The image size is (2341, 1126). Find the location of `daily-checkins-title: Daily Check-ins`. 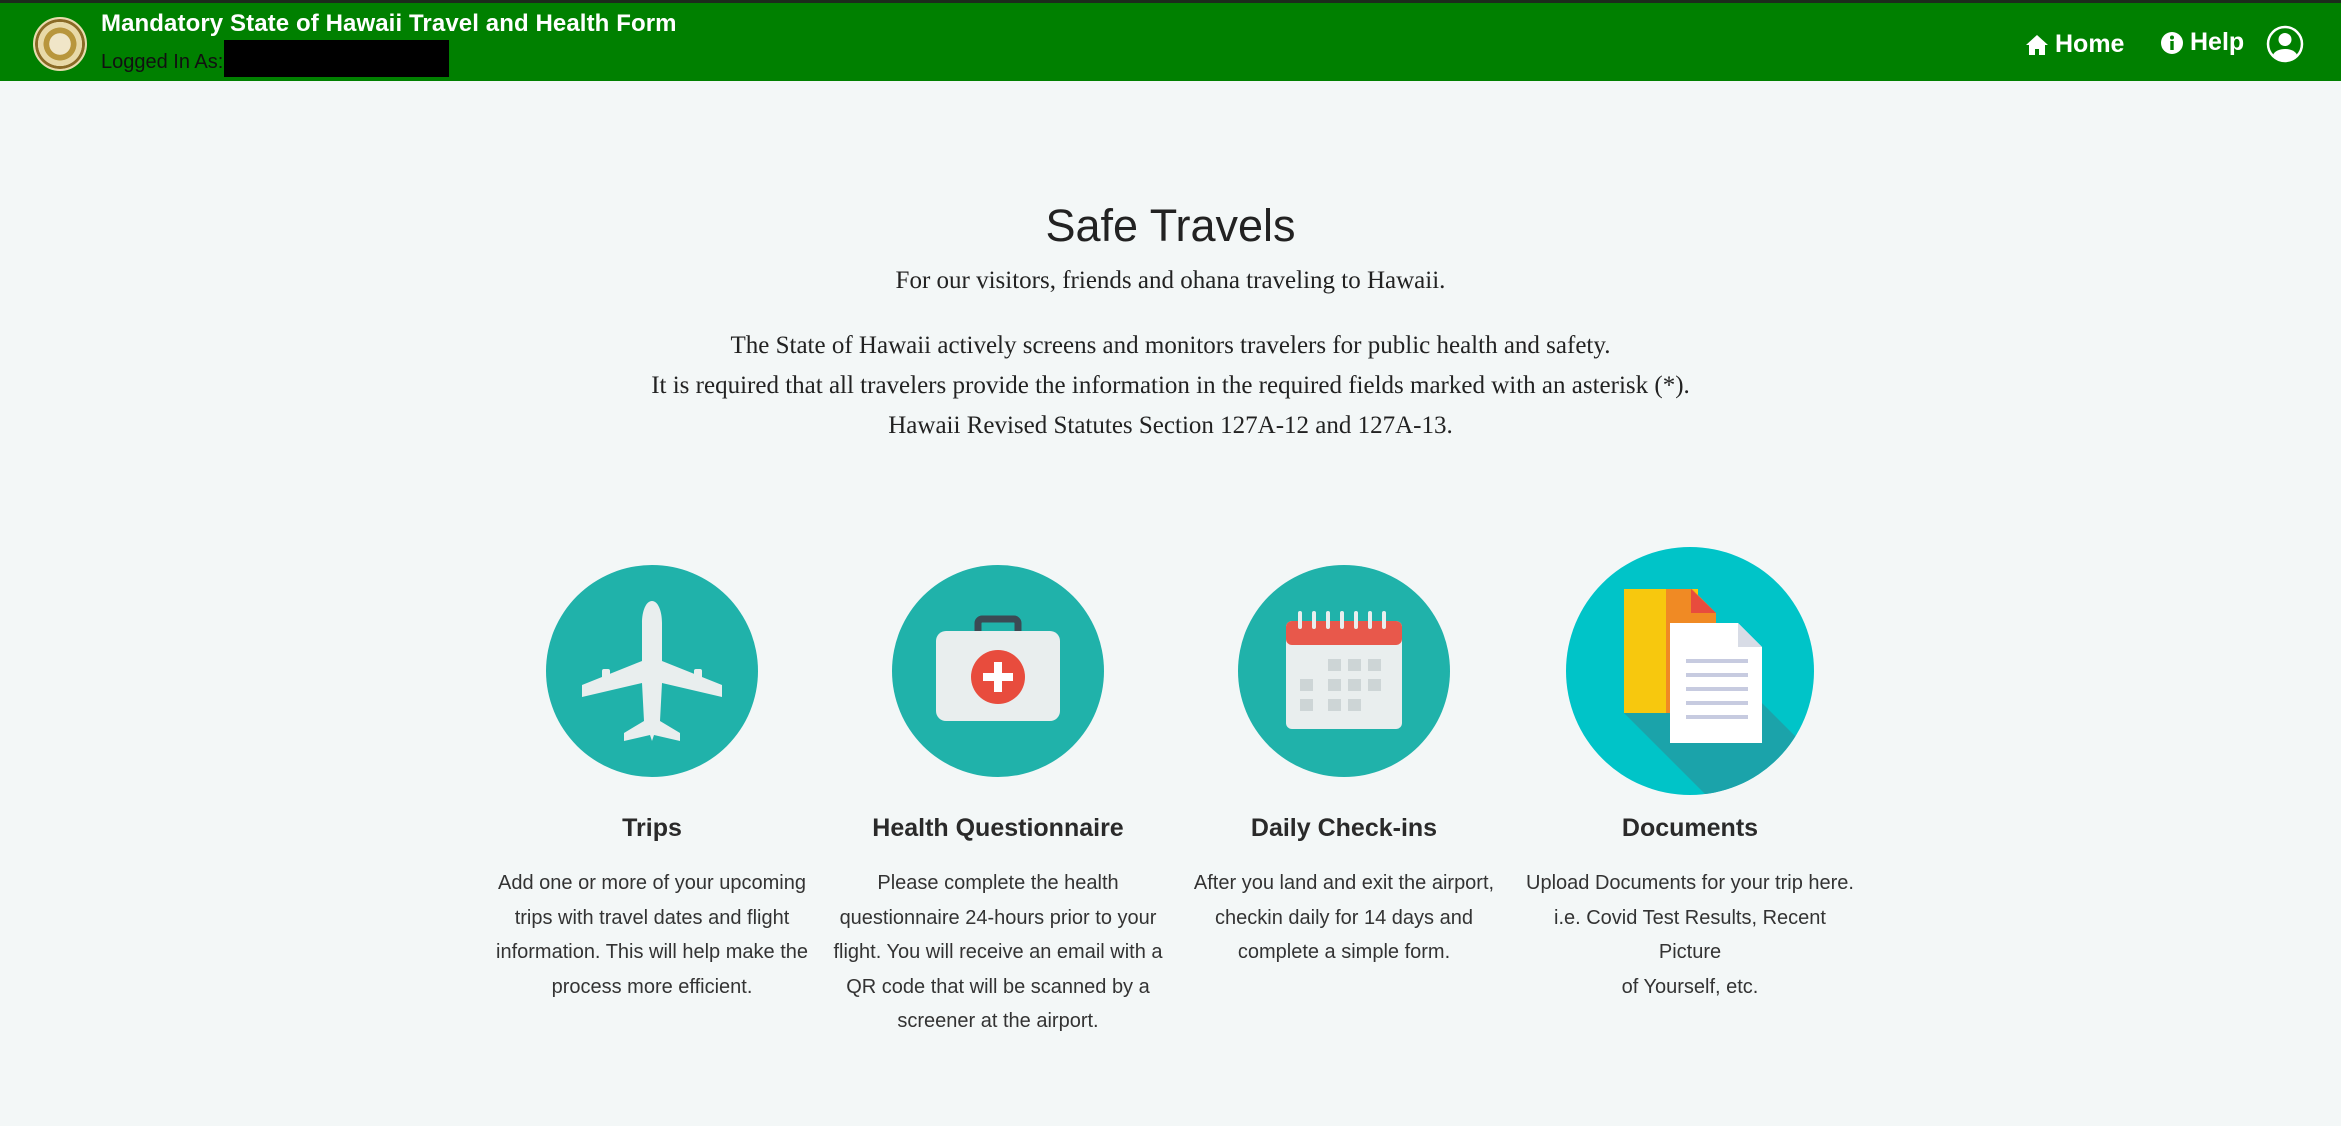

daily-checkins-title: Daily Check-ins is located at coordinates (1344, 828).